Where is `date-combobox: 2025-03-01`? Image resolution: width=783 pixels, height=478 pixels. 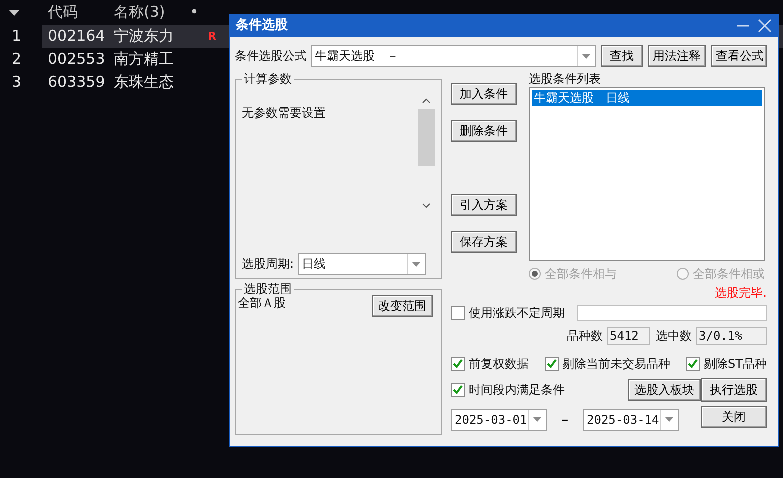 date-combobox: 2025-03-01 is located at coordinates (499, 419).